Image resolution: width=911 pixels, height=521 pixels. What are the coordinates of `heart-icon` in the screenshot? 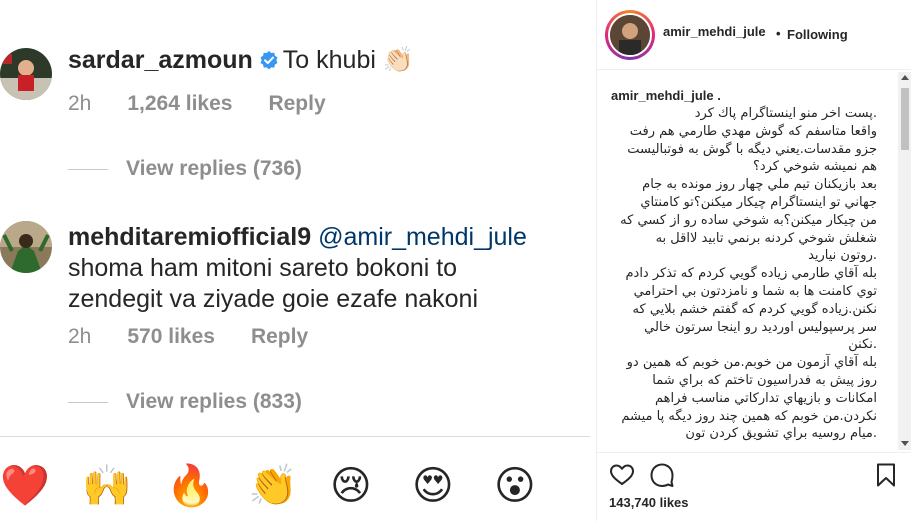 It's located at (622, 475).